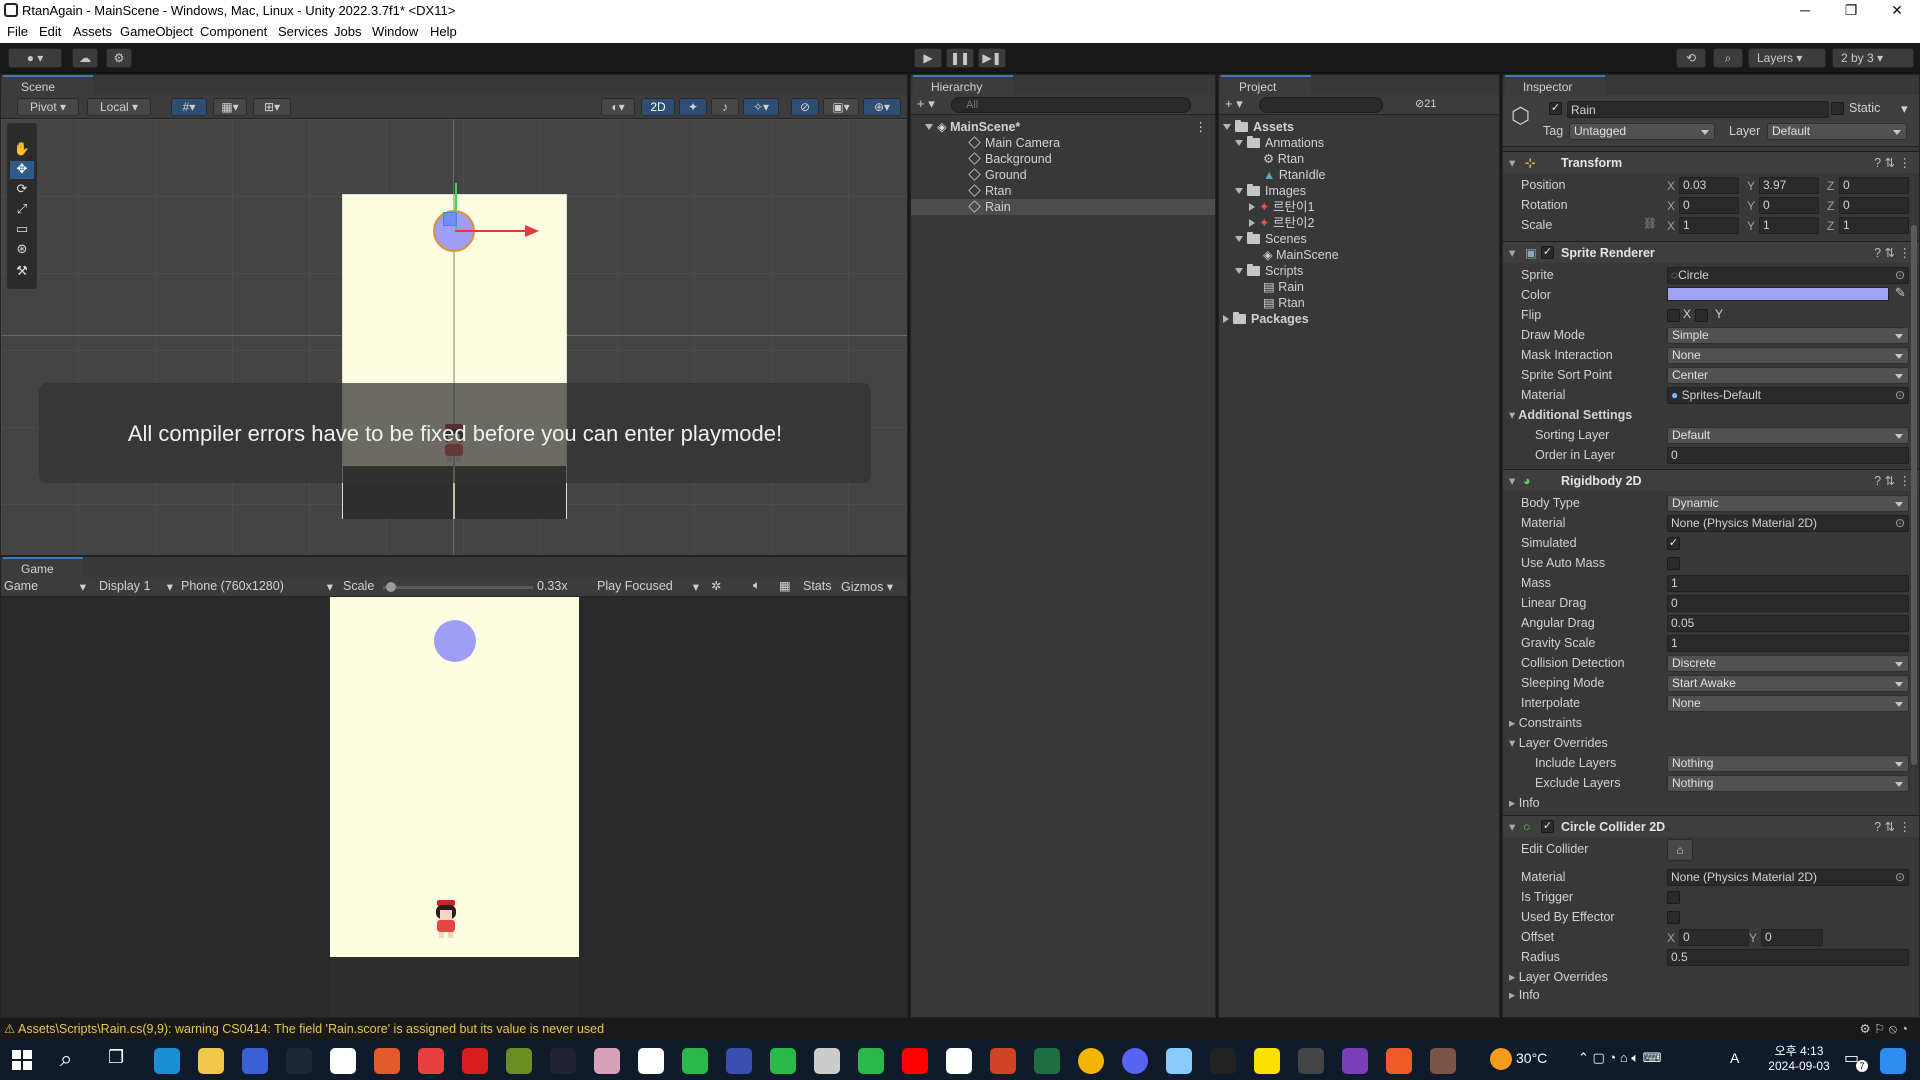 Image resolution: width=1920 pixels, height=1080 pixels. What do you see at coordinates (1698, 109) in the screenshot?
I see `object-name-input` at bounding box center [1698, 109].